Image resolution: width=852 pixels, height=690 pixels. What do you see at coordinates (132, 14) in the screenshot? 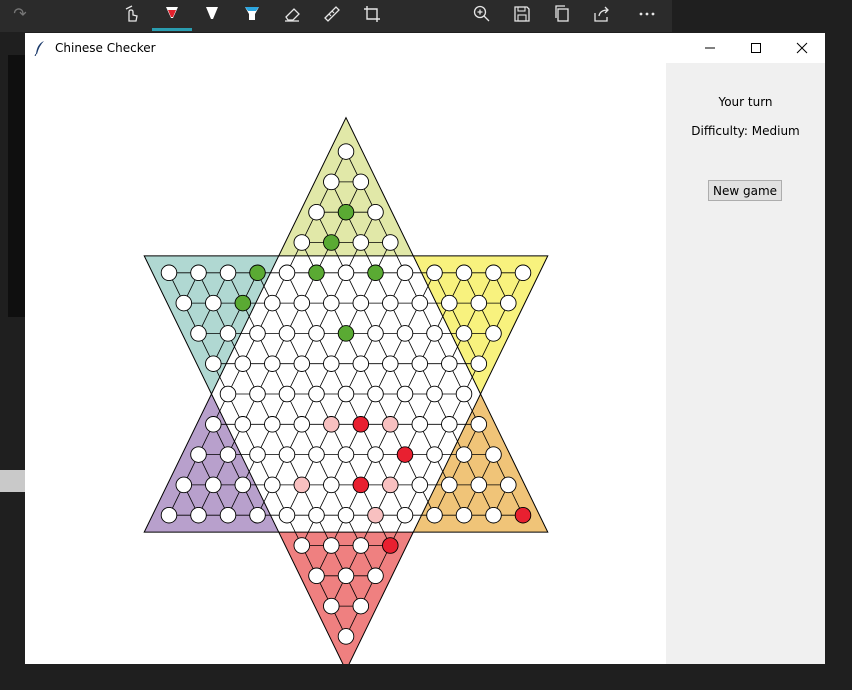
I see `touch-writing-icon` at bounding box center [132, 14].